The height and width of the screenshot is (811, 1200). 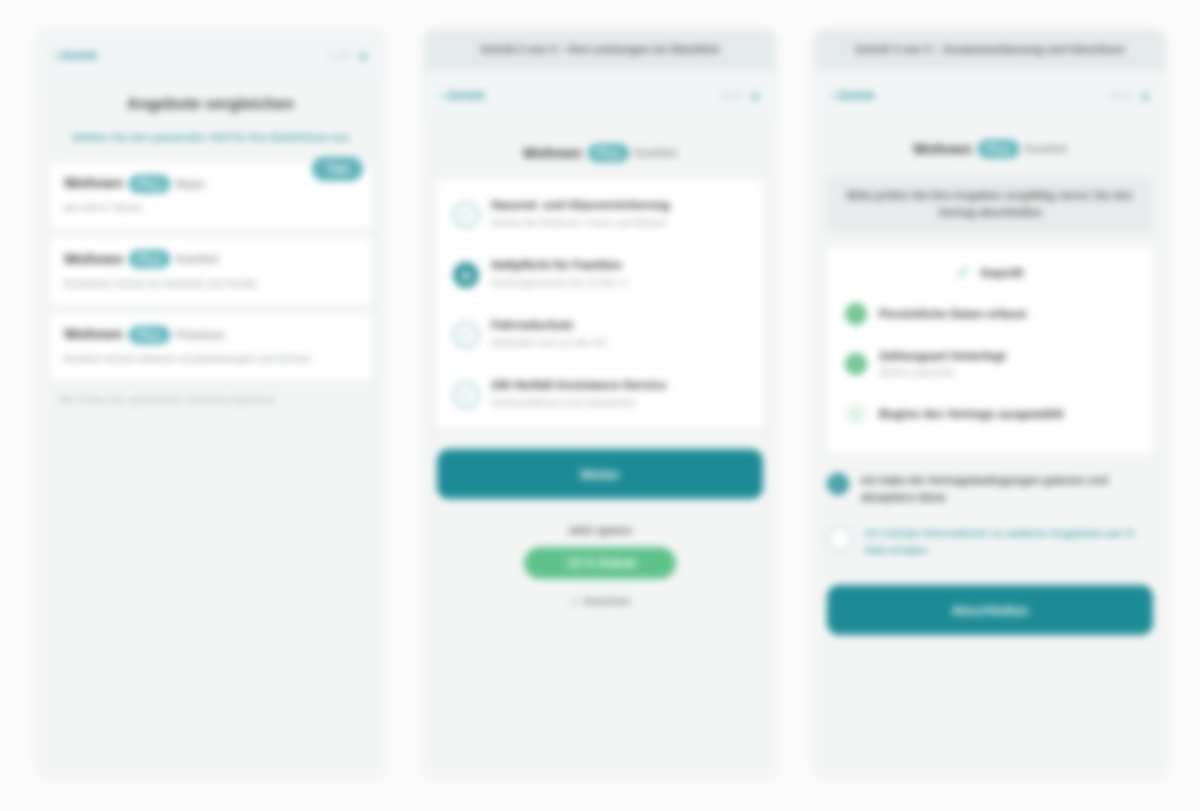 What do you see at coordinates (942, 356) in the screenshot?
I see `check-title: Zahlungsart hinterlegt` at bounding box center [942, 356].